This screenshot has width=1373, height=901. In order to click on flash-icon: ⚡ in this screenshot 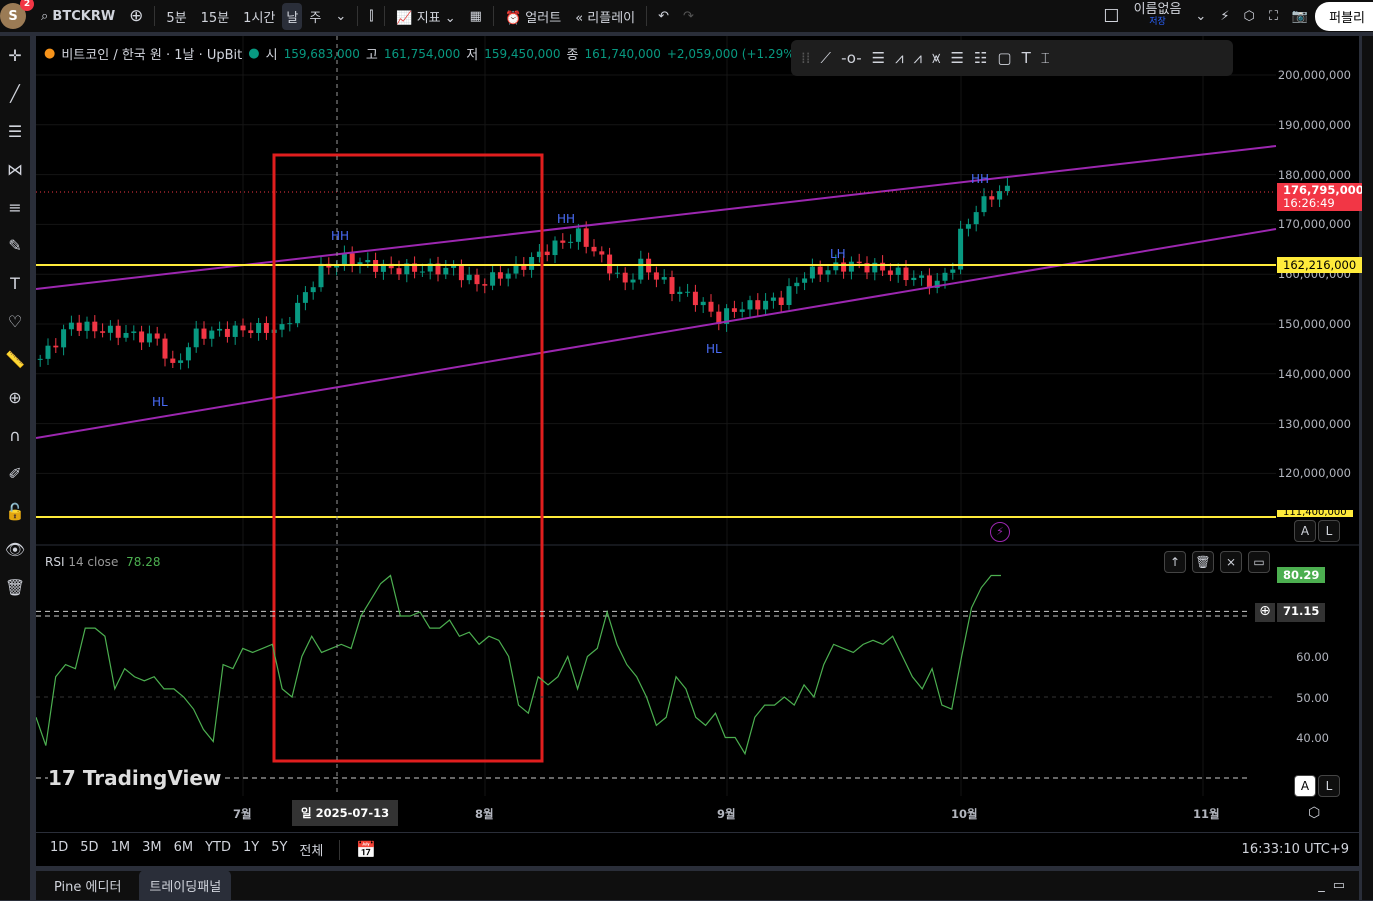, I will do `click(1000, 532)`.